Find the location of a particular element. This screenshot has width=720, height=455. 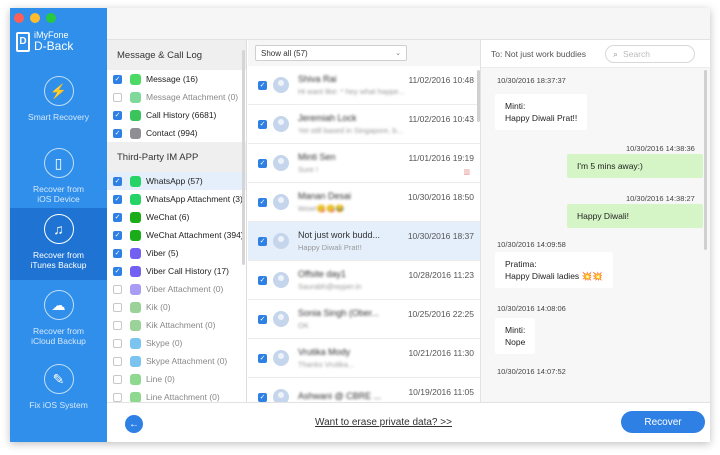

category-label: Skype (0) is located at coordinates (164, 343).